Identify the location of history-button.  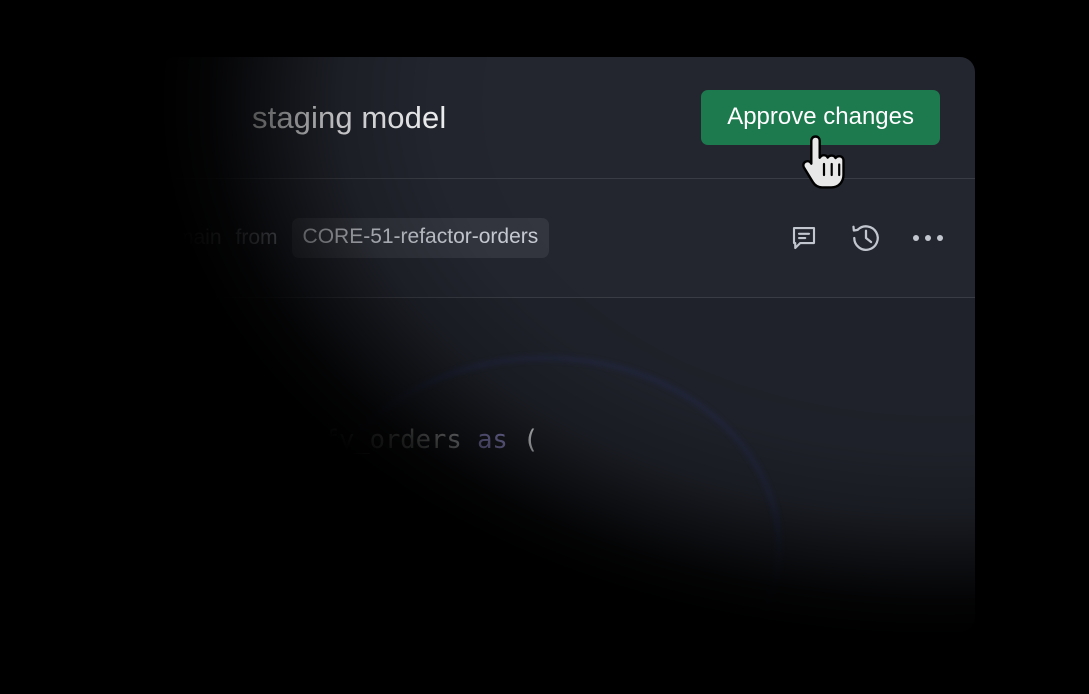
(866, 238).